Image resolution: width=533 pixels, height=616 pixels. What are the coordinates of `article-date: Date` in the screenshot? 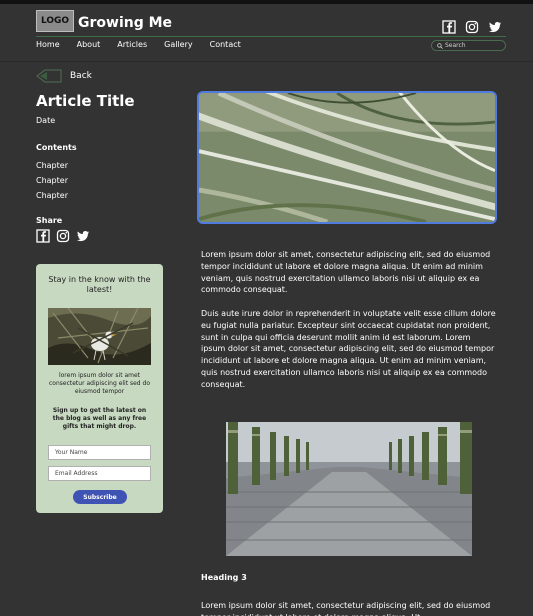 It's located at (46, 120).